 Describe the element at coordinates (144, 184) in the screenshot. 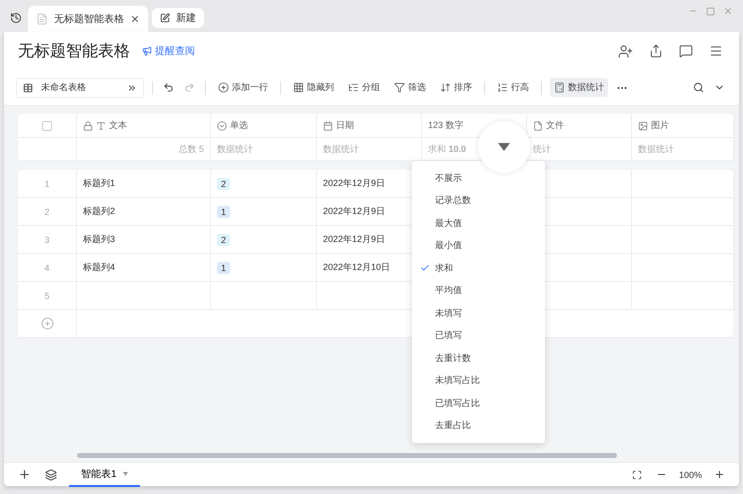

I see `table-cell: 标题列1` at that location.